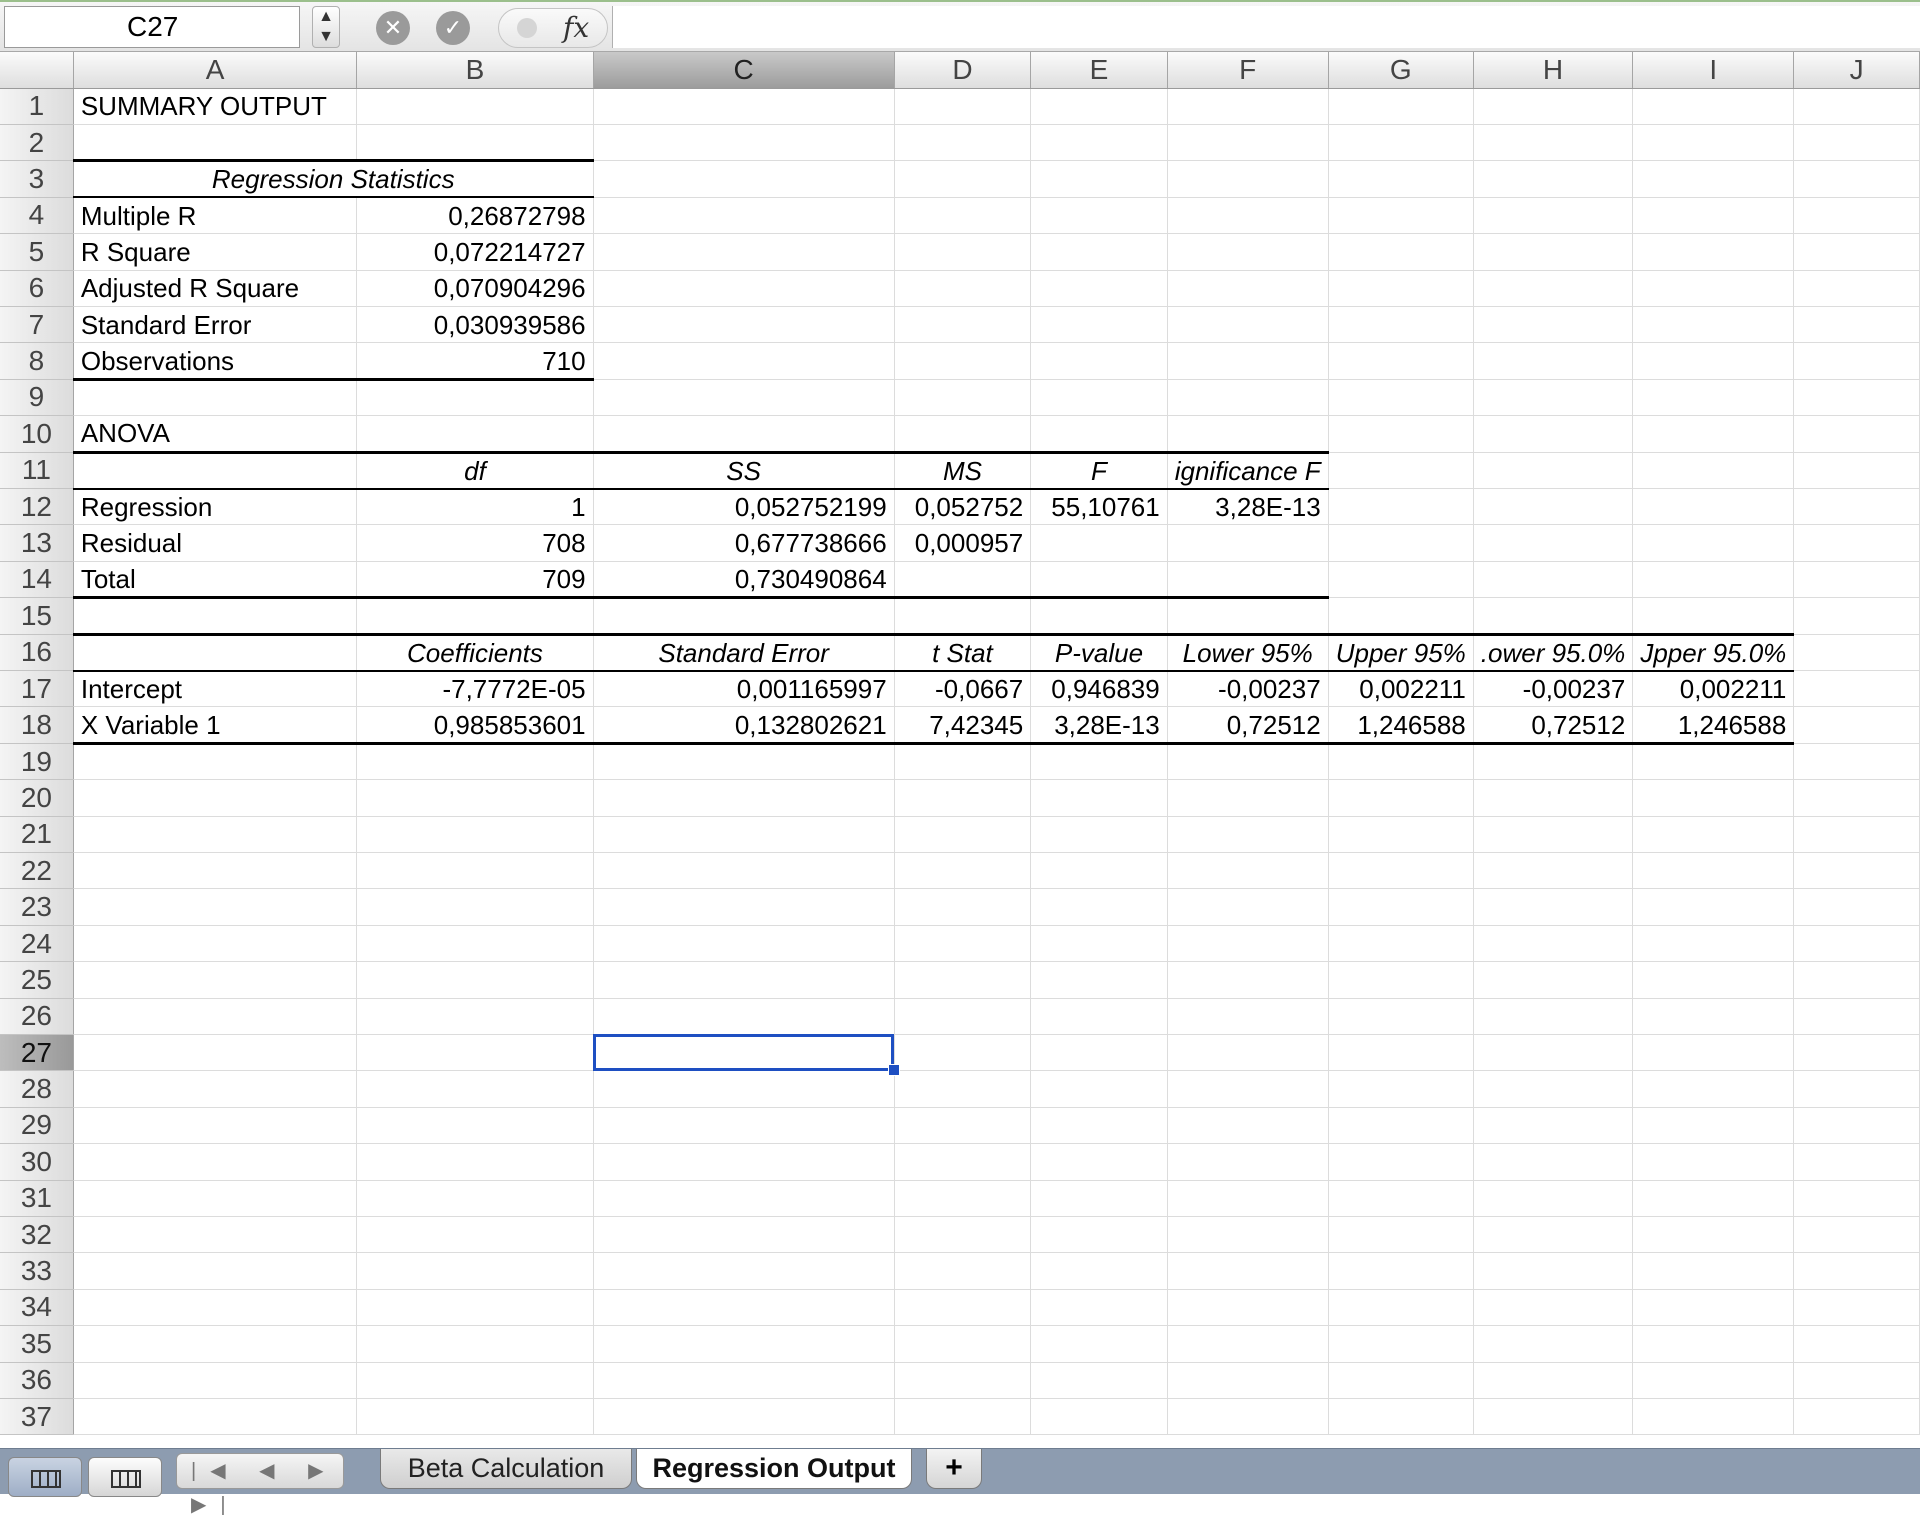 The width and height of the screenshot is (1920, 1522). Describe the element at coordinates (1248, 580) in the screenshot. I see `cell-f14` at that location.